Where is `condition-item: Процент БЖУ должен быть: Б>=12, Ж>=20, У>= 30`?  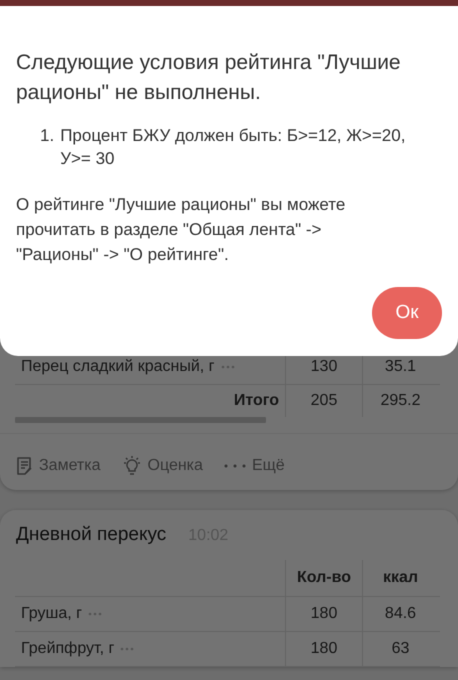
condition-item: Процент БЖУ должен быть: Б>=12, Ж>=20, У>= 30 is located at coordinates (233, 147).